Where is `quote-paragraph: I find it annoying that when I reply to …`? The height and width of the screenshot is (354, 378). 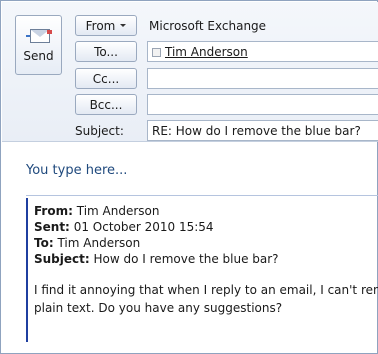
quote-paragraph: I find it annoying that when I reply to … is located at coordinates (206, 299).